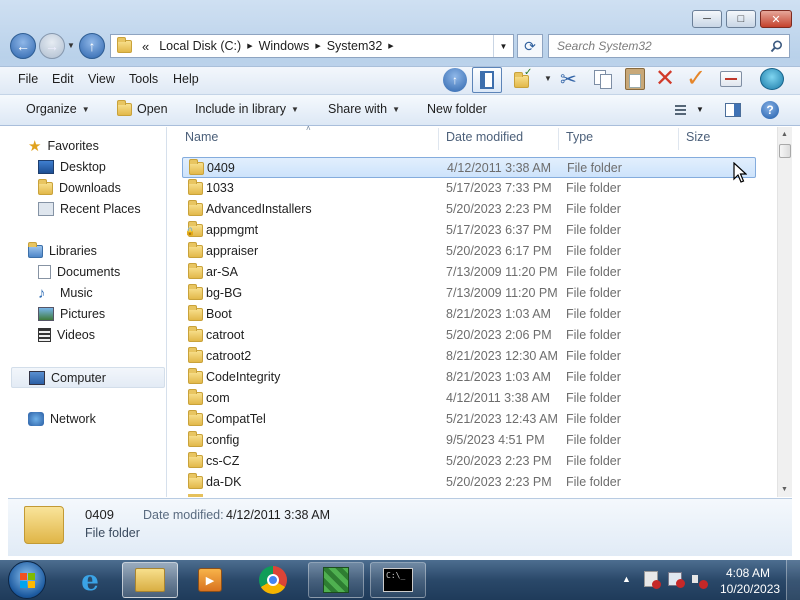 The image size is (800, 600). I want to click on open-button: Open, so click(142, 107).